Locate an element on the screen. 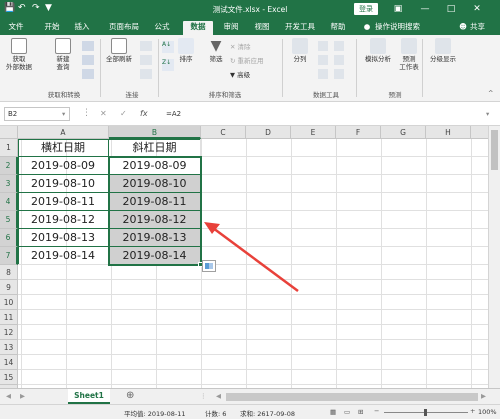 The width and height of the screenshot is (500, 419). outline-icon is located at coordinates (443, 46).